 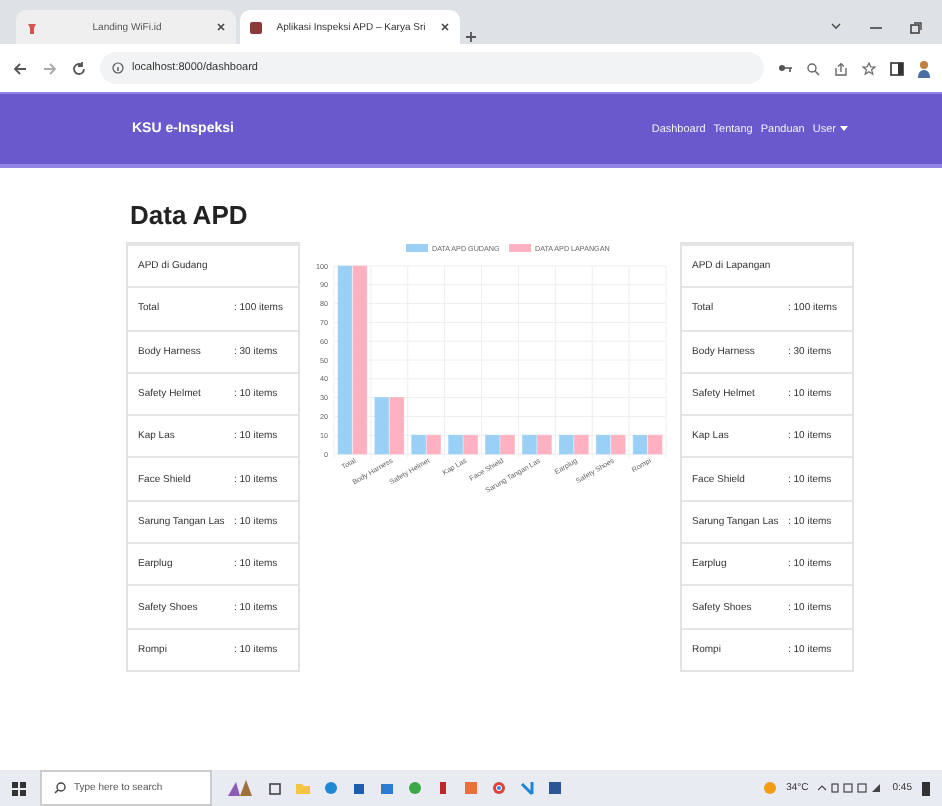 I want to click on task-view-icon, so click(x=275, y=788).